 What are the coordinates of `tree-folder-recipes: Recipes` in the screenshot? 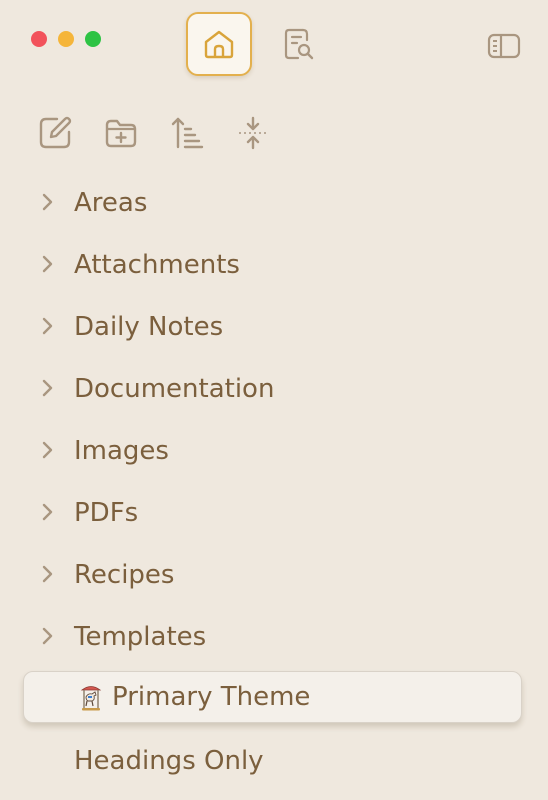 It's located at (274, 575).